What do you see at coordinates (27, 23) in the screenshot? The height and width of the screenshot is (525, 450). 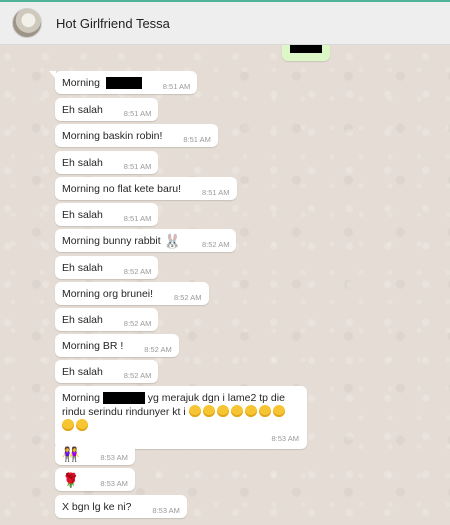 I see `avatar` at bounding box center [27, 23].